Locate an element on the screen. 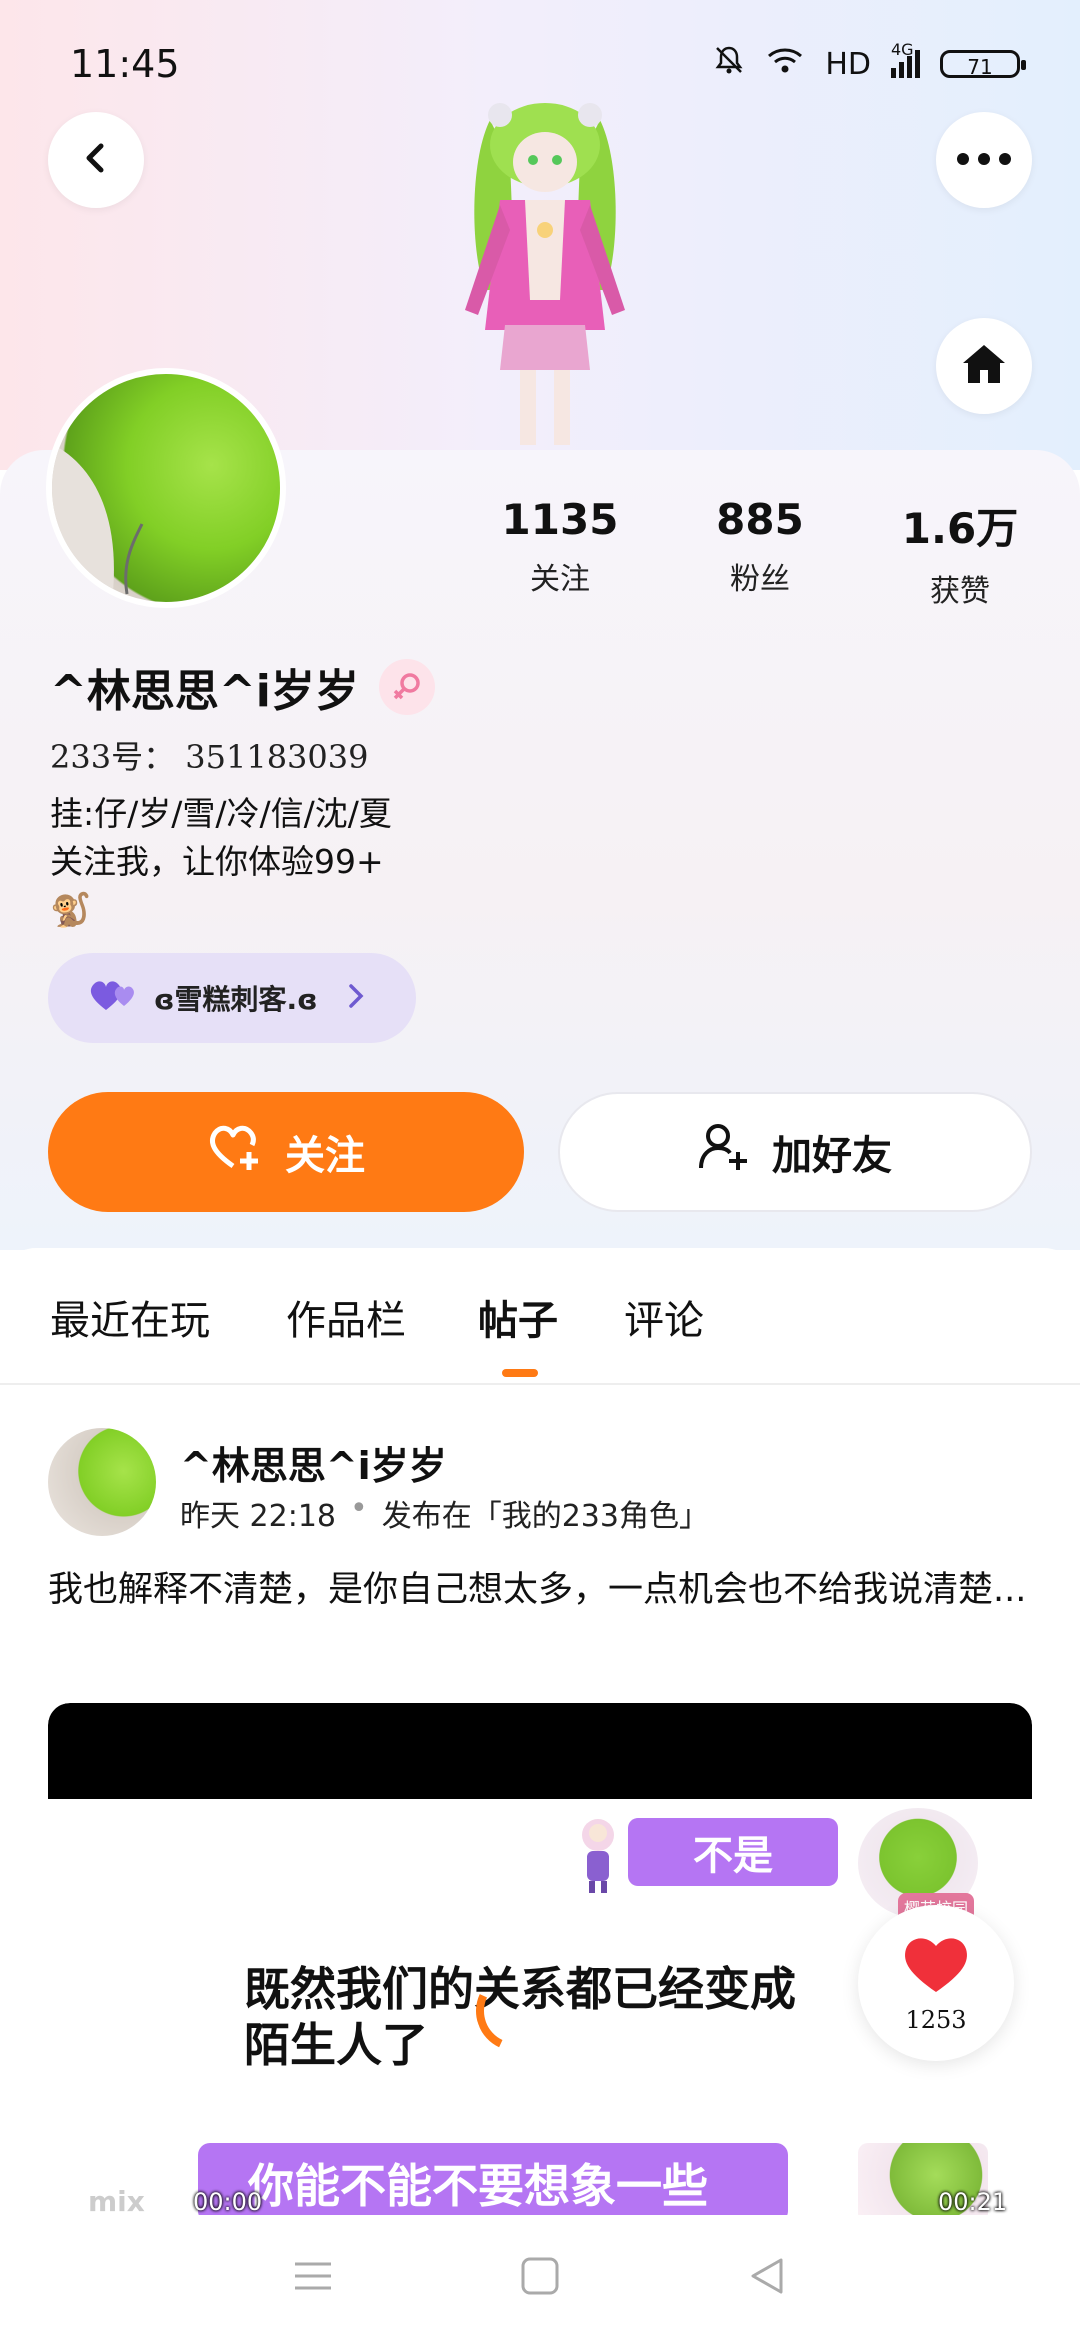  chibi-character-icon is located at coordinates (598, 1855).